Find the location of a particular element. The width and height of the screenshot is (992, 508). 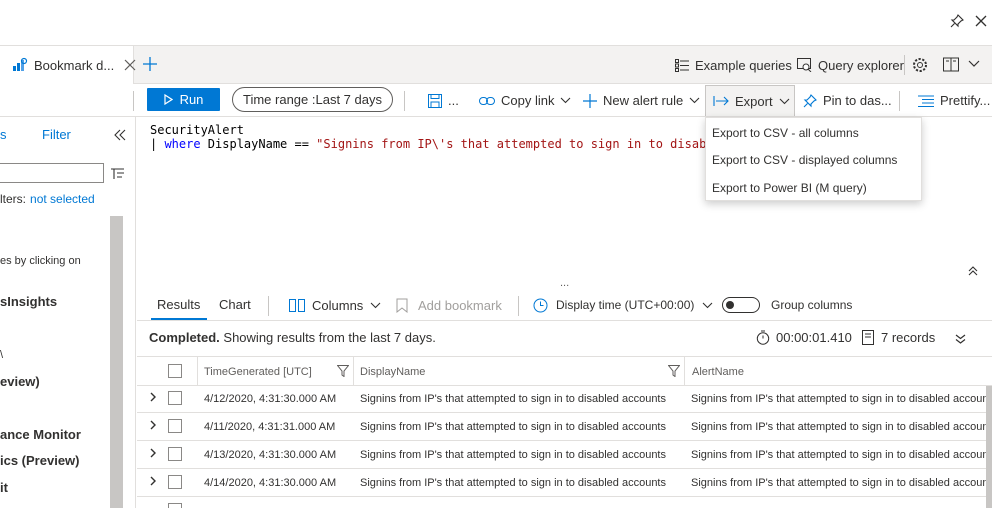

column-header-timegenerated: TimeGenerated [UTC] is located at coordinates (258, 372).